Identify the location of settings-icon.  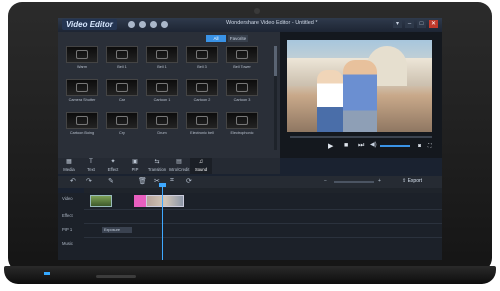
(164, 24).